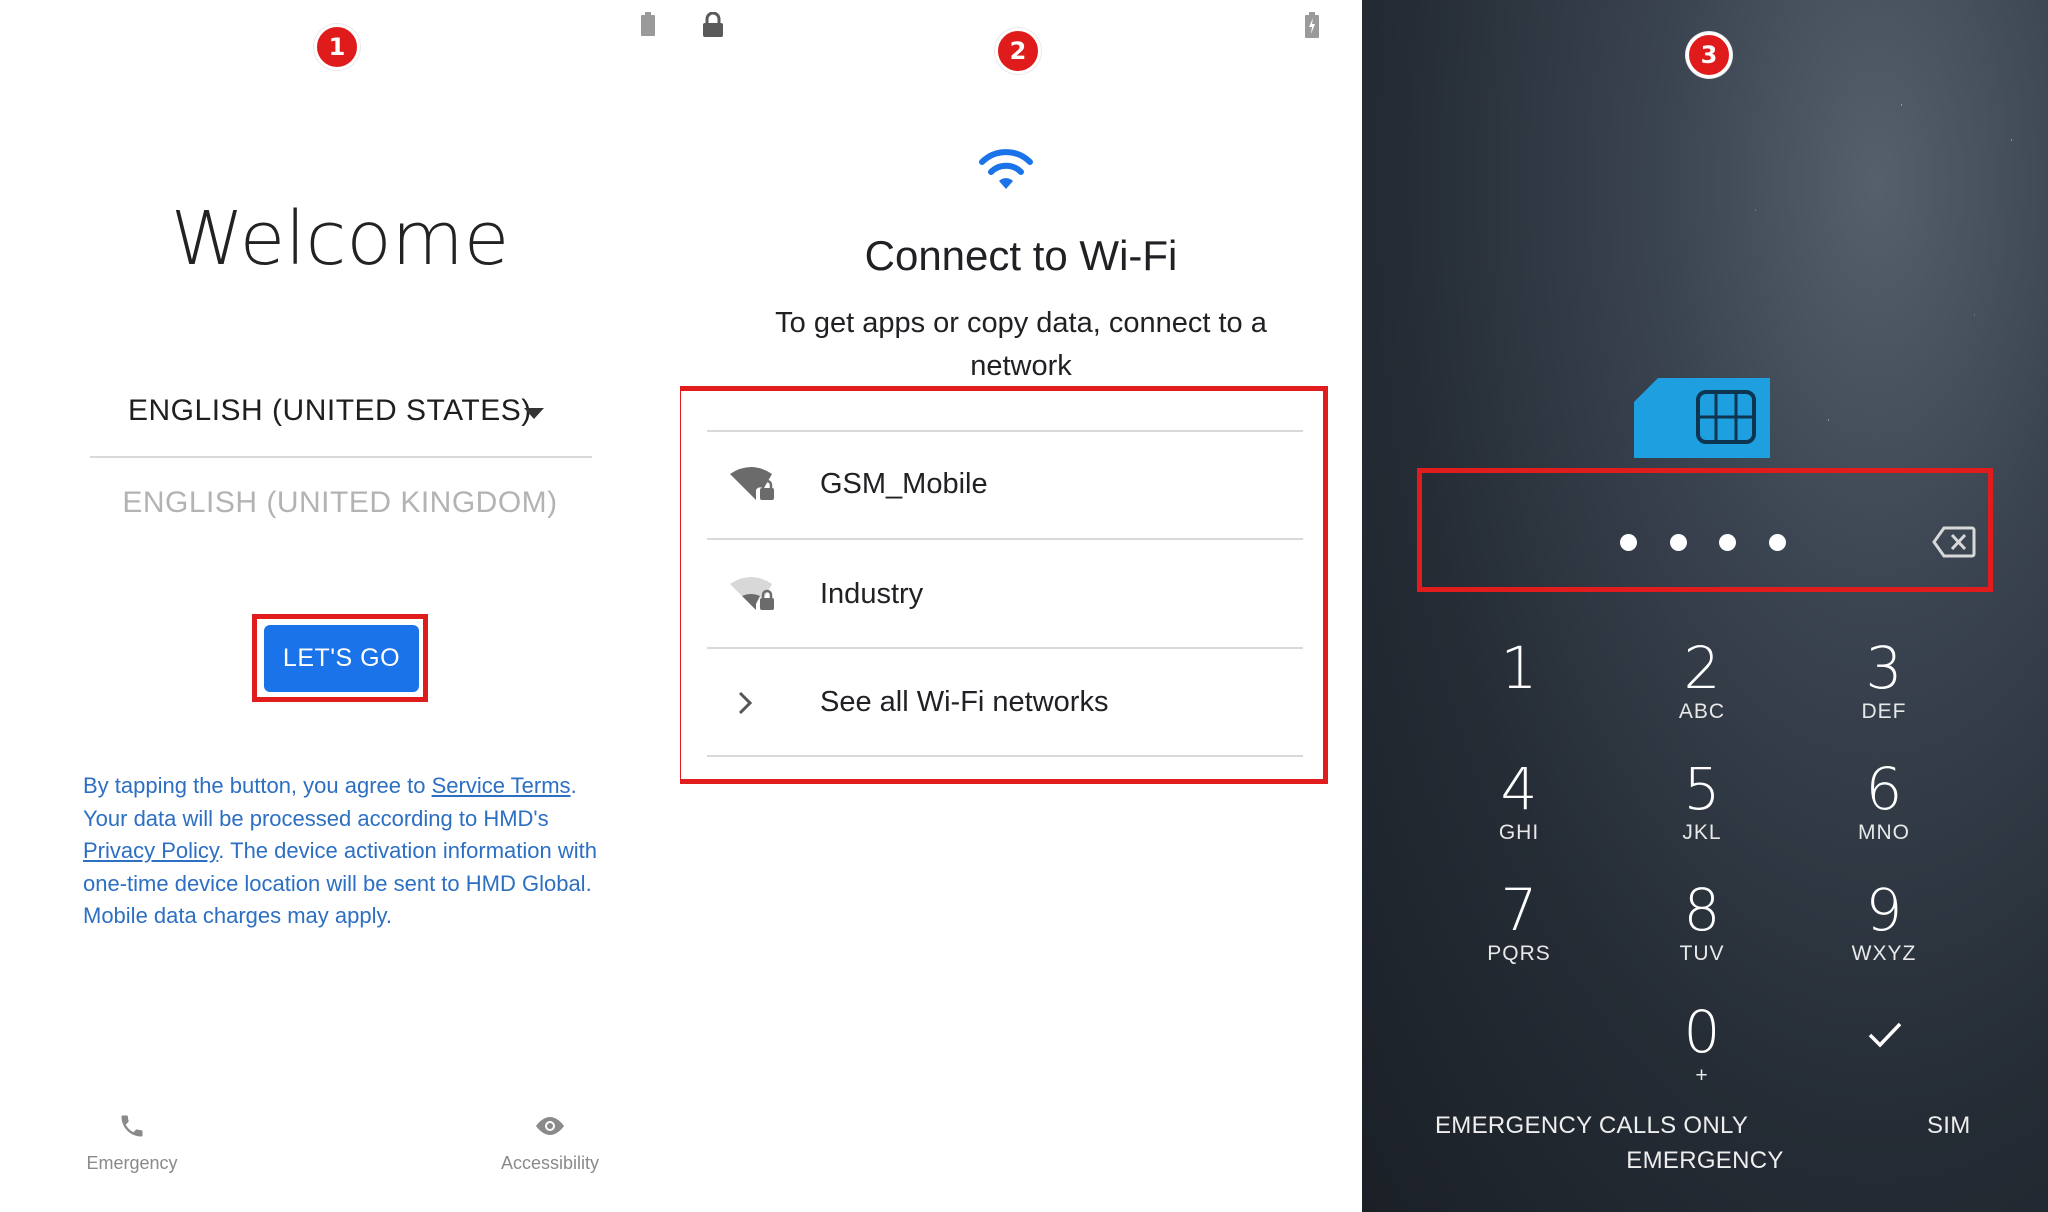 This screenshot has width=2048, height=1212. I want to click on see-all-networks-label: See all Wi-Fi networks, so click(964, 702).